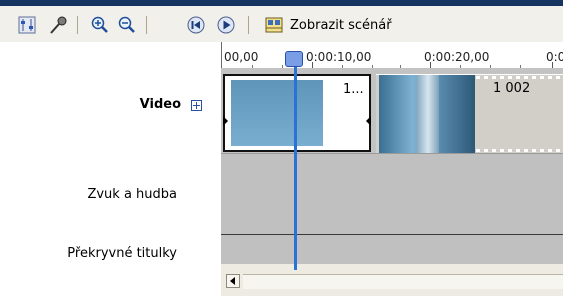  Describe the element at coordinates (392, 249) in the screenshot. I see `title-overlay-track` at that location.